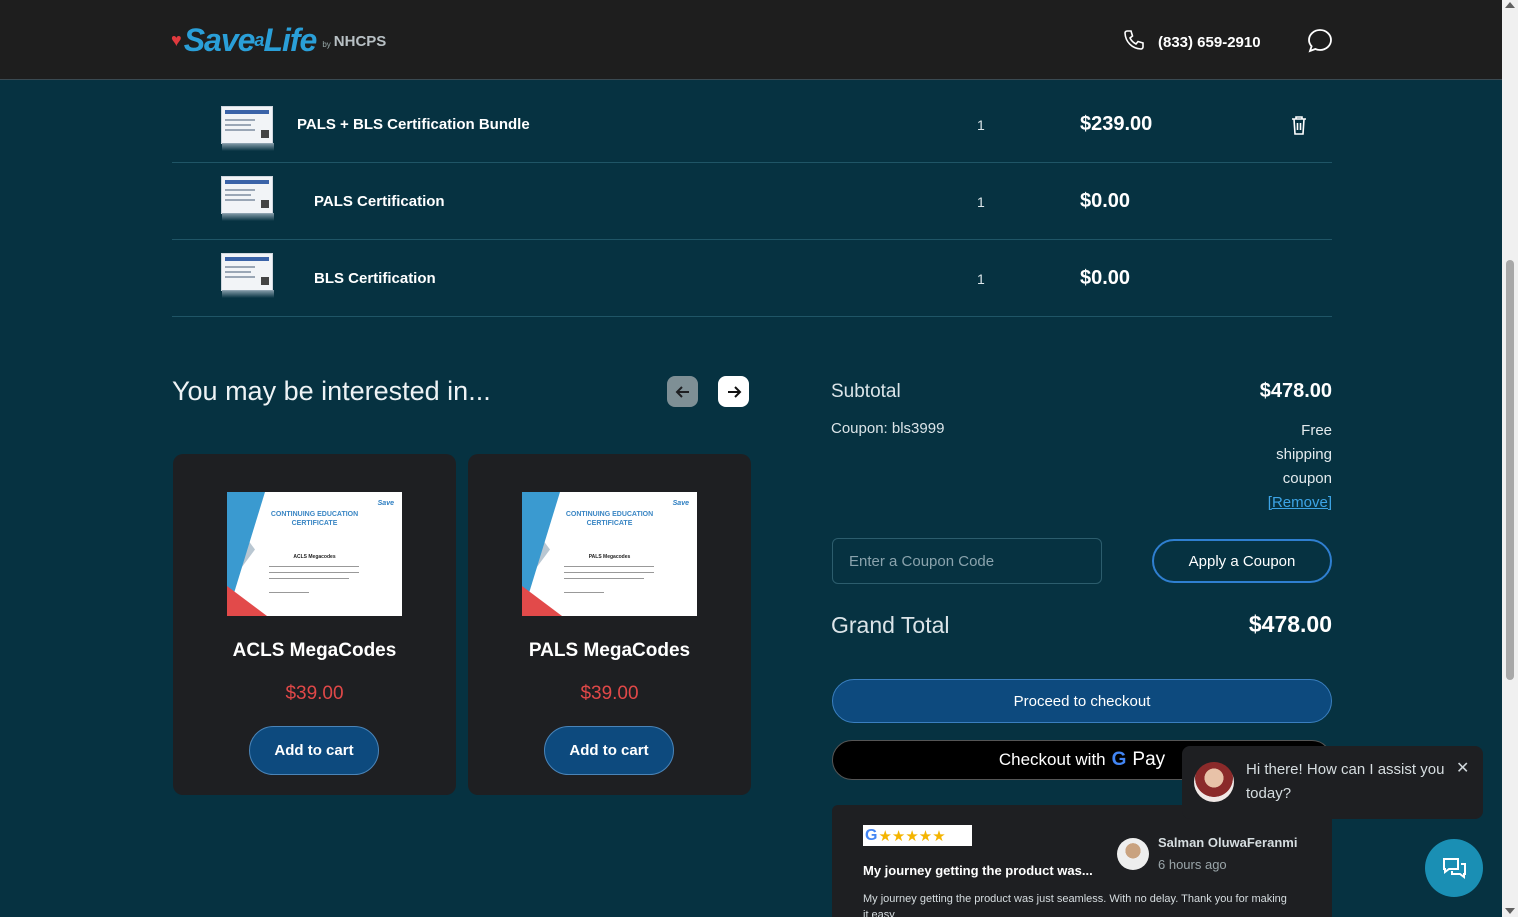  What do you see at coordinates (1462, 768) in the screenshot?
I see `close-icon: ✕` at bounding box center [1462, 768].